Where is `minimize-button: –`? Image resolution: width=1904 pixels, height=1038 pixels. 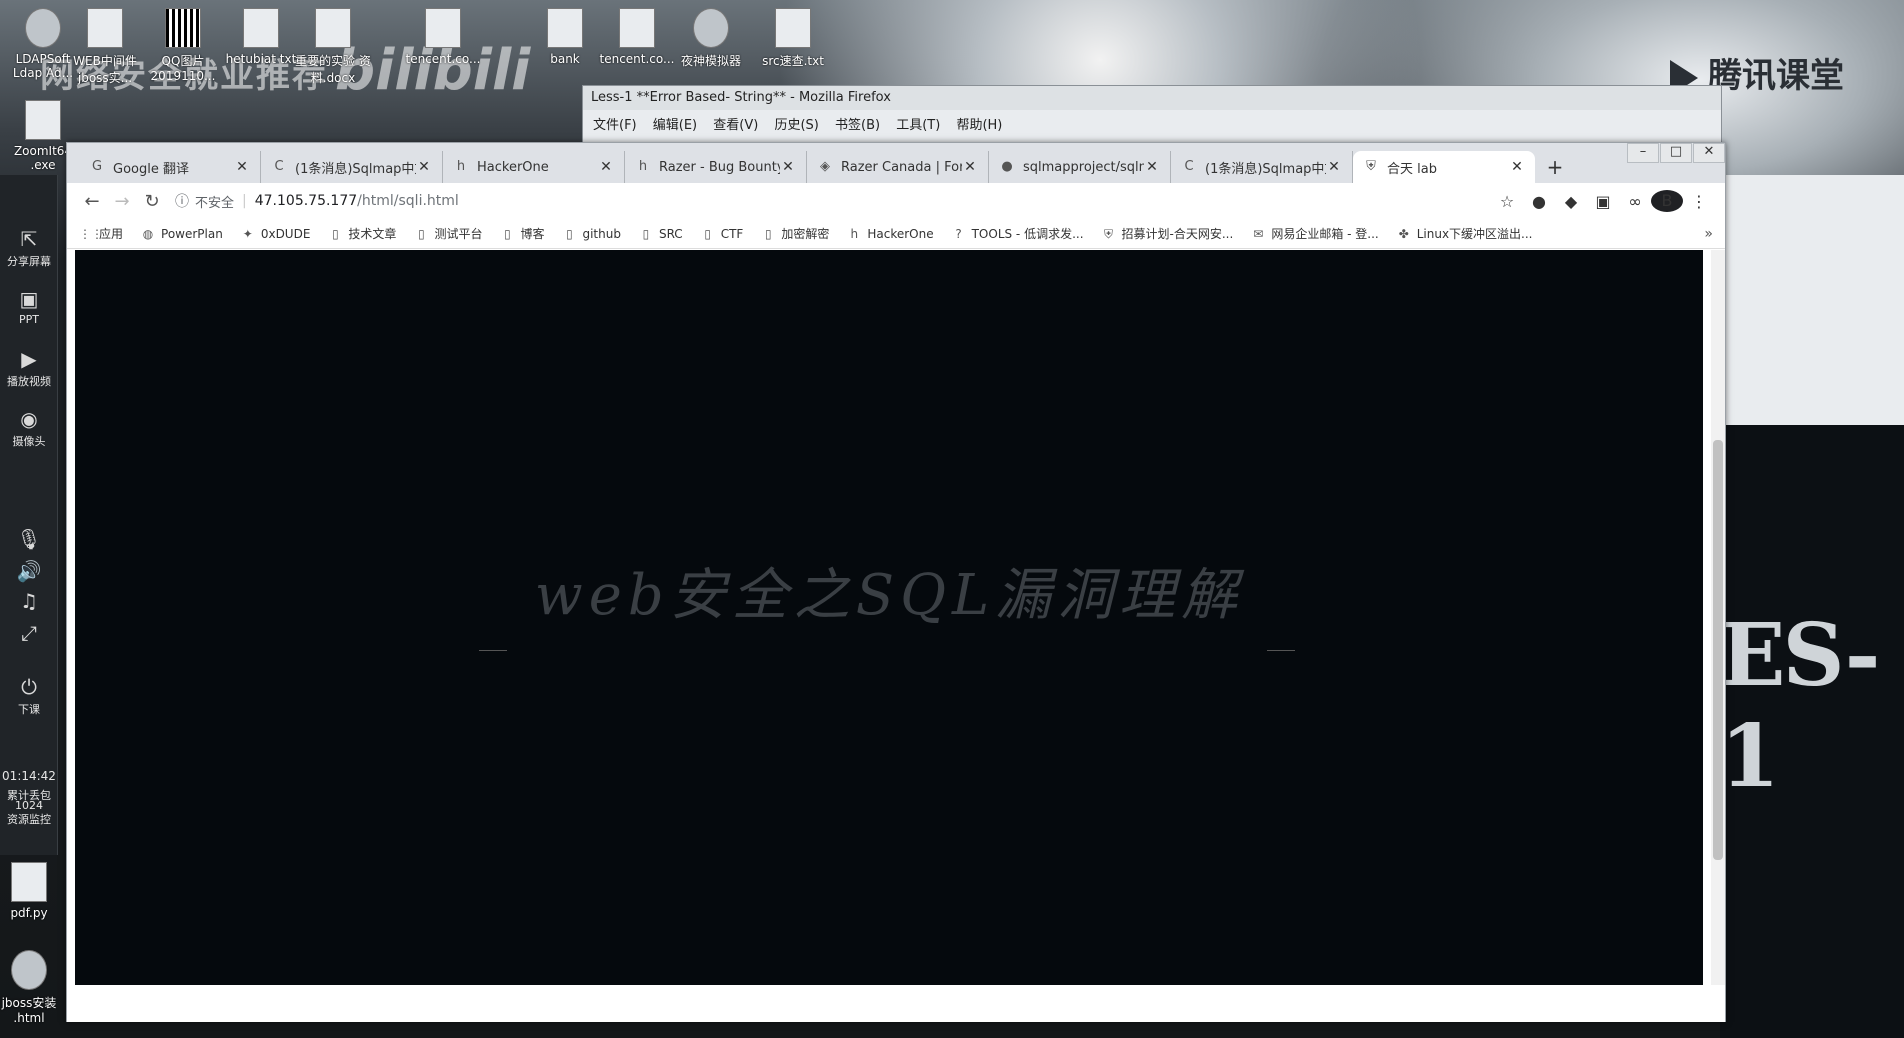 minimize-button: – is located at coordinates (1643, 153).